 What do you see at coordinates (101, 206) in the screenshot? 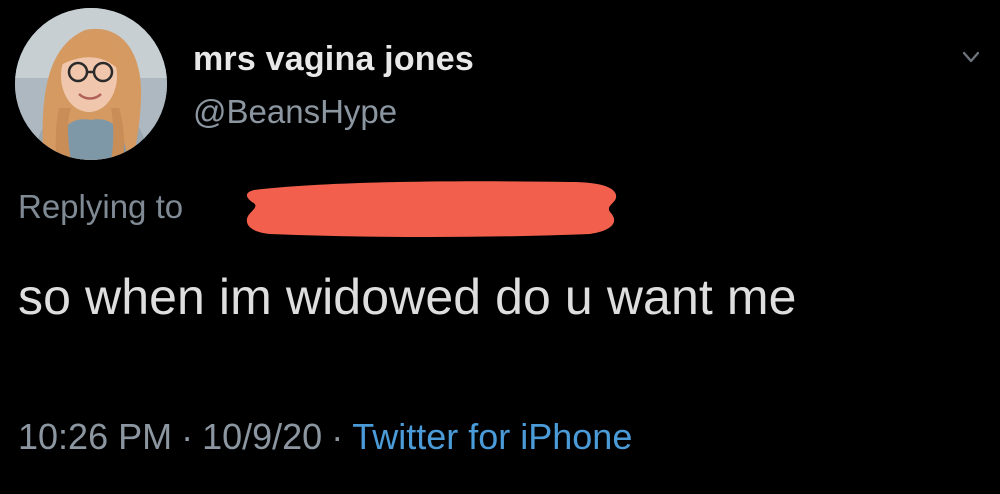
I see `replying-to-label: Replying to` at bounding box center [101, 206].